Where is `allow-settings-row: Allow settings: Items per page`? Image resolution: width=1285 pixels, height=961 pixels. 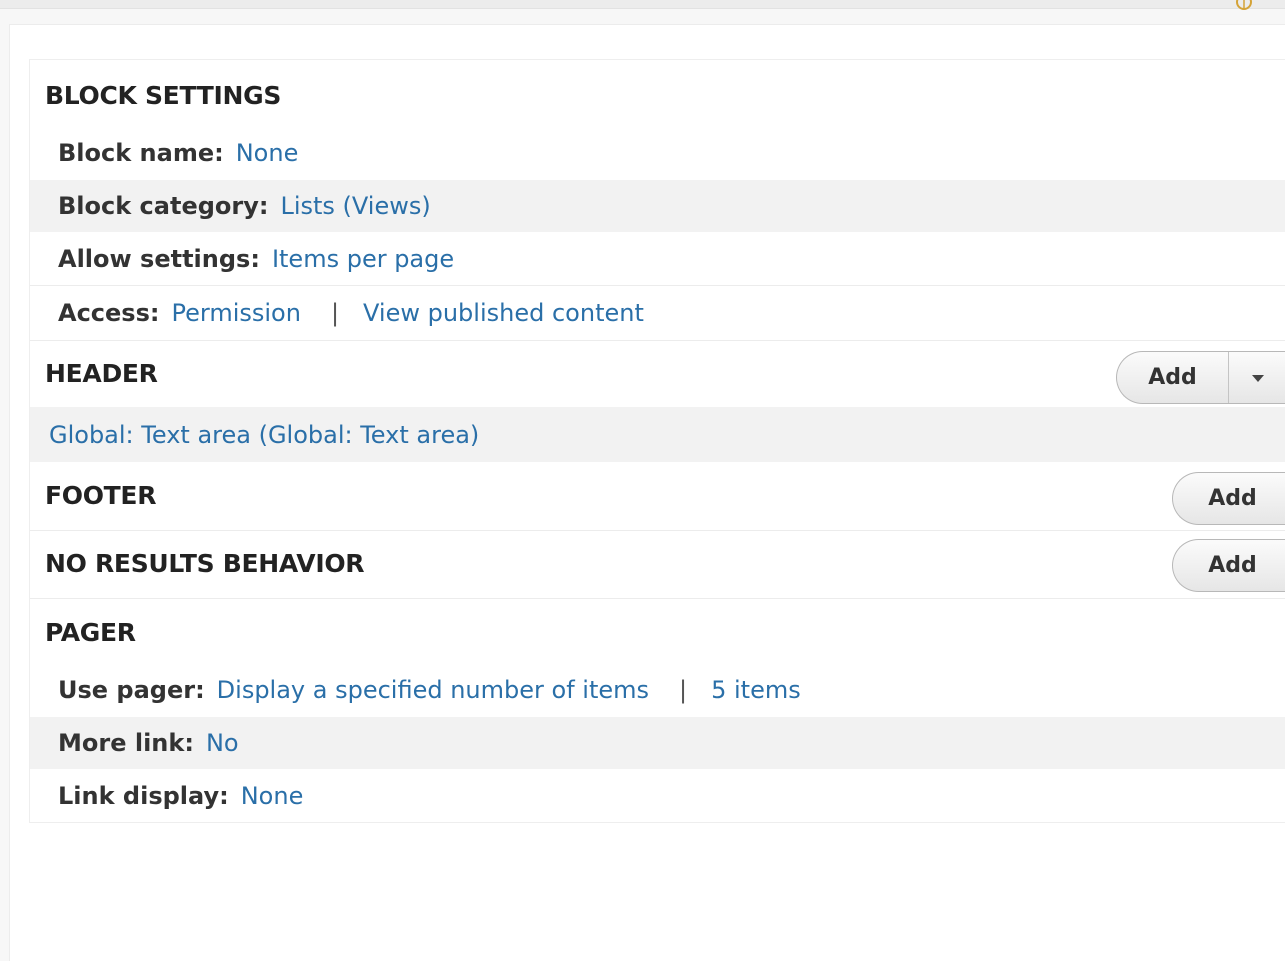 allow-settings-row: Allow settings: Items per page is located at coordinates (657, 259).